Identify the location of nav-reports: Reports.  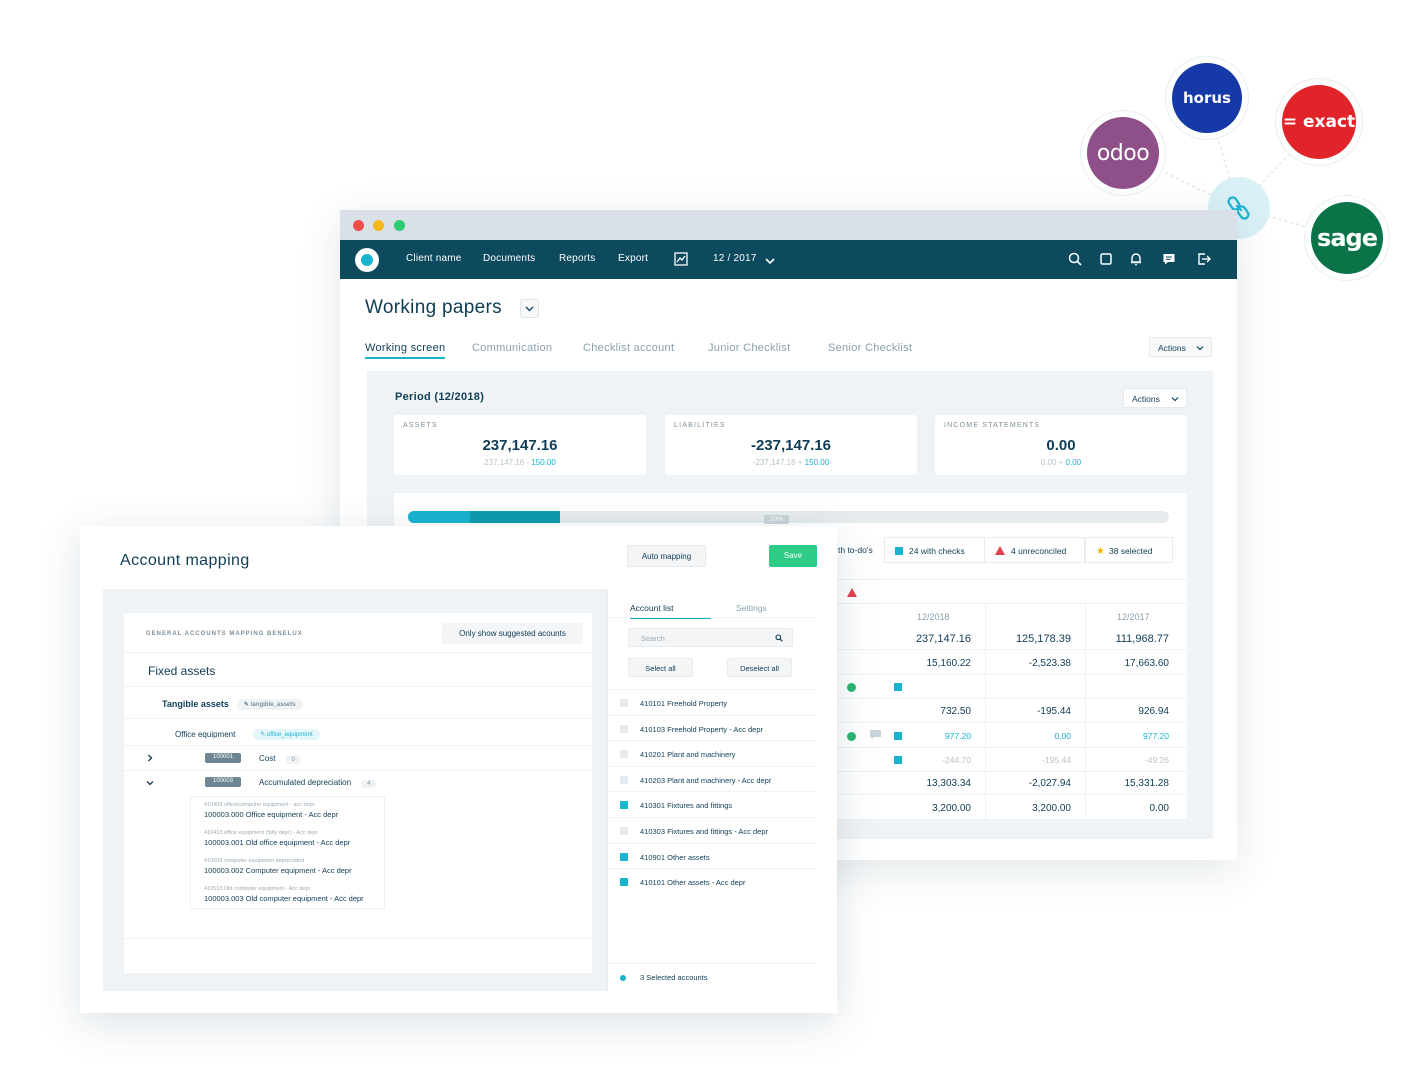
(577, 258).